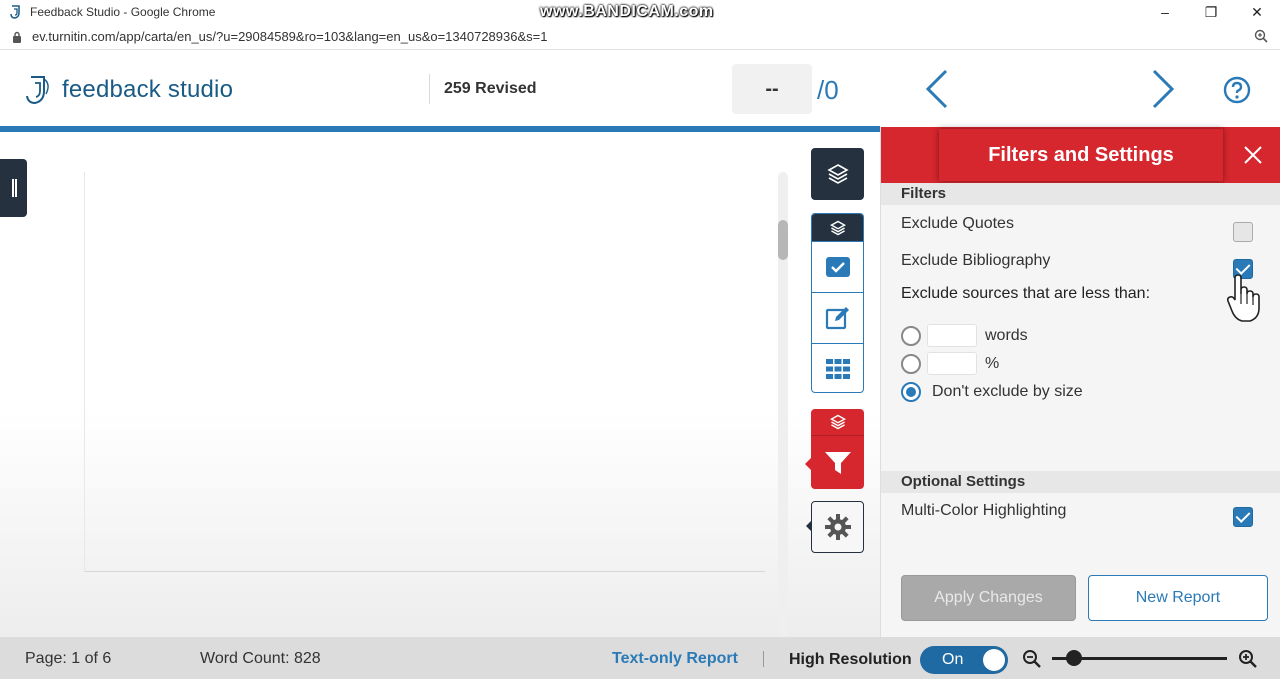 The width and height of the screenshot is (1280, 679). Describe the element at coordinates (1257, 12) in the screenshot. I see `close-window-button: ✕` at that location.